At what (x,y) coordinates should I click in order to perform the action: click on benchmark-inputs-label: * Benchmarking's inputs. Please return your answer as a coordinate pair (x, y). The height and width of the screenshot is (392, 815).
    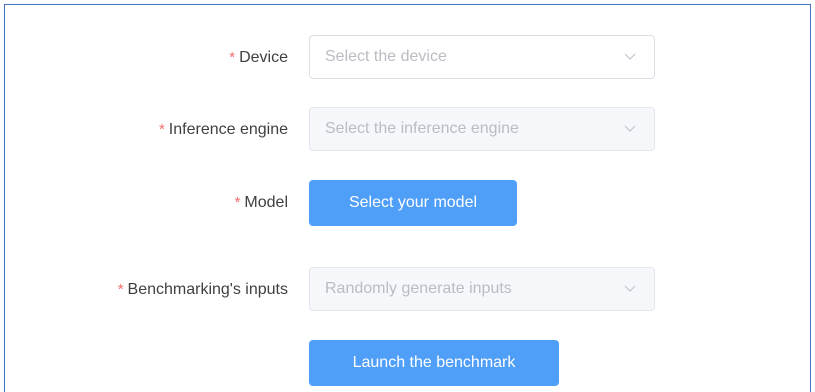
    Looking at the image, I should click on (202, 289).